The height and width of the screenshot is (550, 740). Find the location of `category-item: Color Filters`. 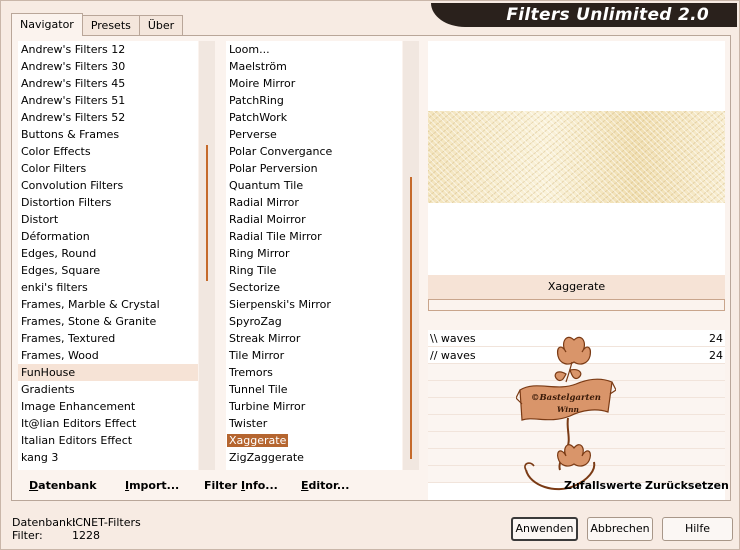

category-item: Color Filters is located at coordinates (108, 168).